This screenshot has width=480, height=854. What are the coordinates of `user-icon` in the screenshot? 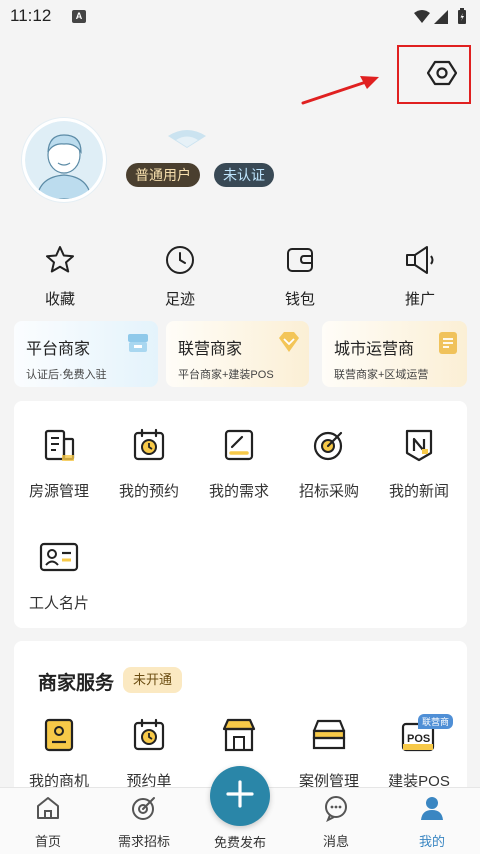 It's located at (432, 810).